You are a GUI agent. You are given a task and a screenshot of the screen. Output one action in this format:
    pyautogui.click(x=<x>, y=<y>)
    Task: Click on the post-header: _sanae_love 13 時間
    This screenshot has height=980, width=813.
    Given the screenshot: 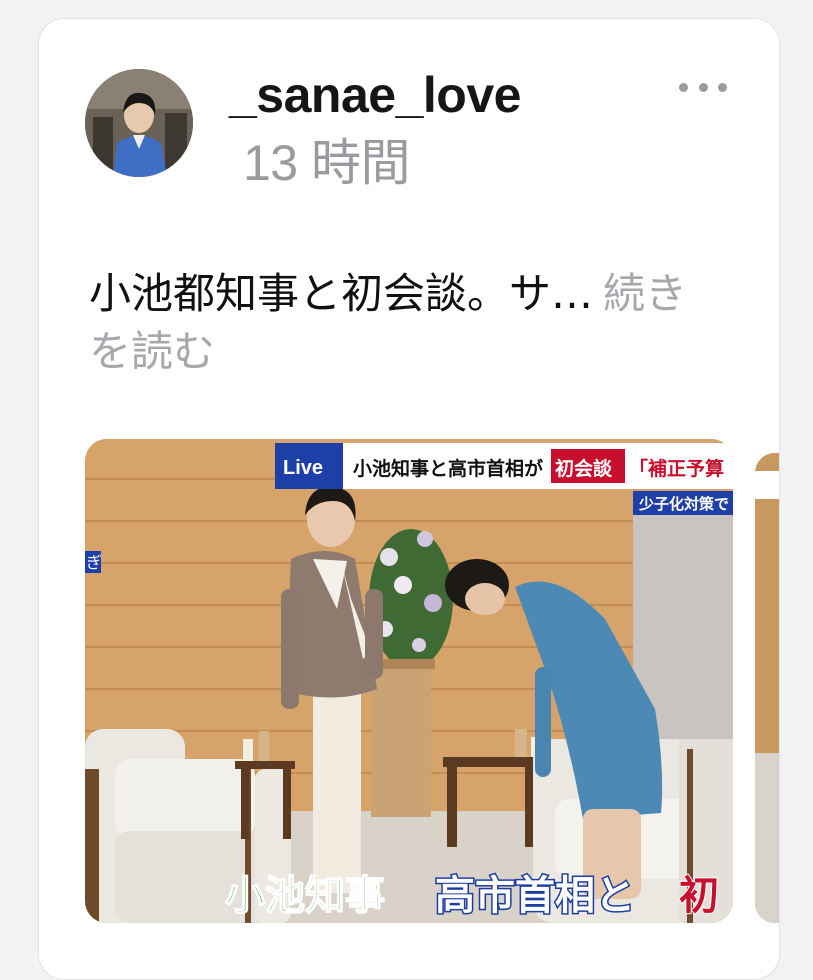 What is the action you would take?
    pyautogui.click(x=394, y=129)
    